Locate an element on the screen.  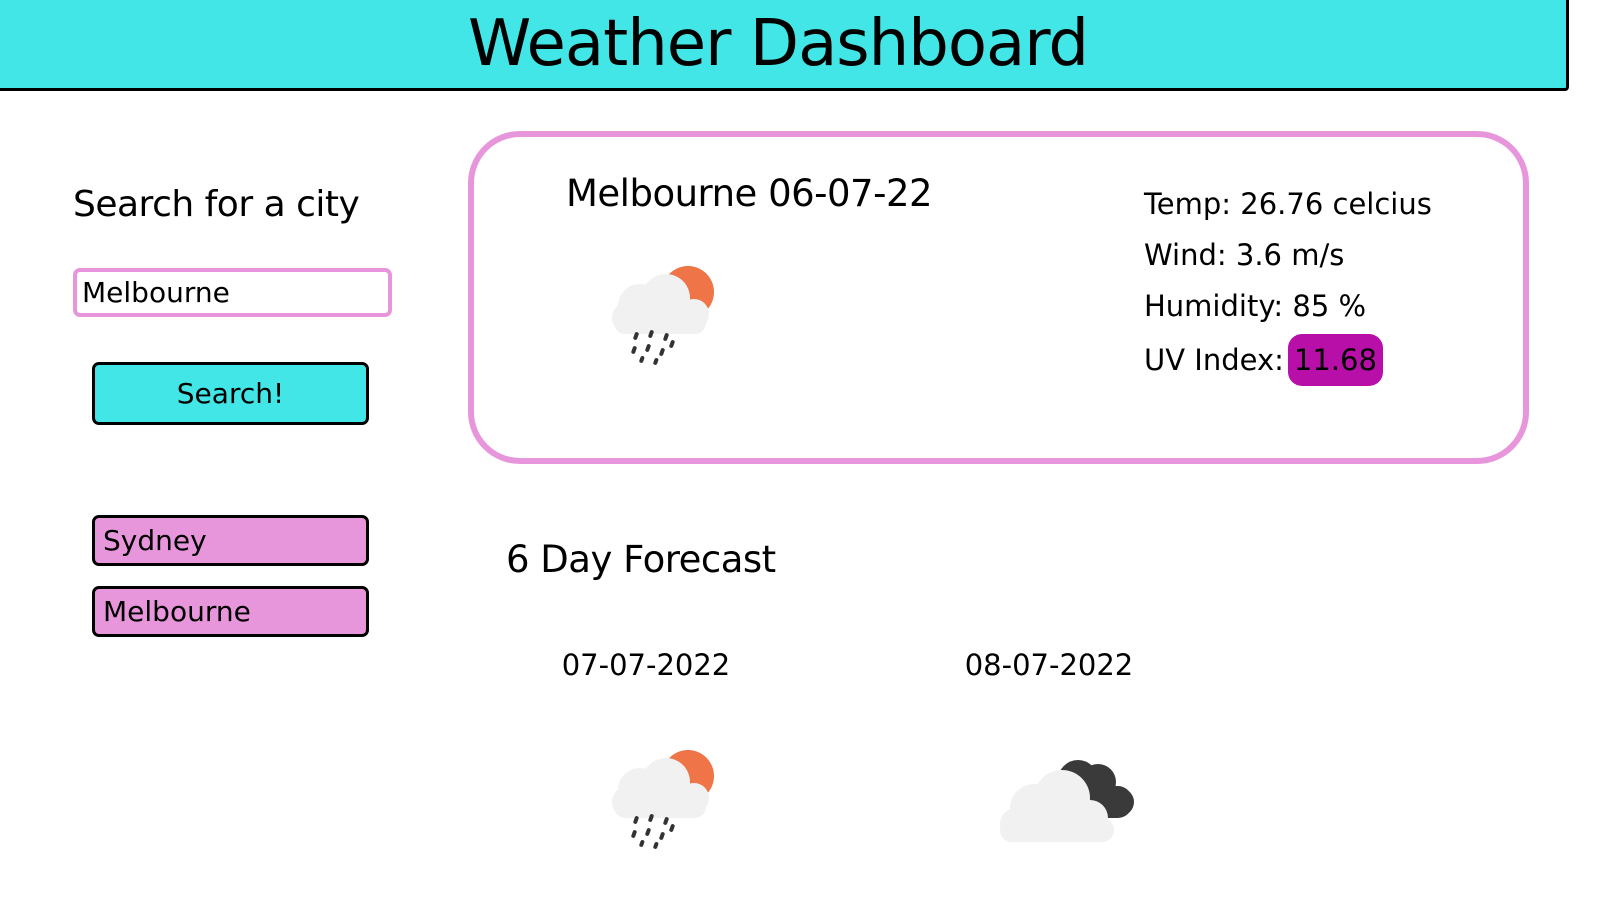
temperature-text: Temp: 26.76 celcius is located at coordinates (1288, 204).